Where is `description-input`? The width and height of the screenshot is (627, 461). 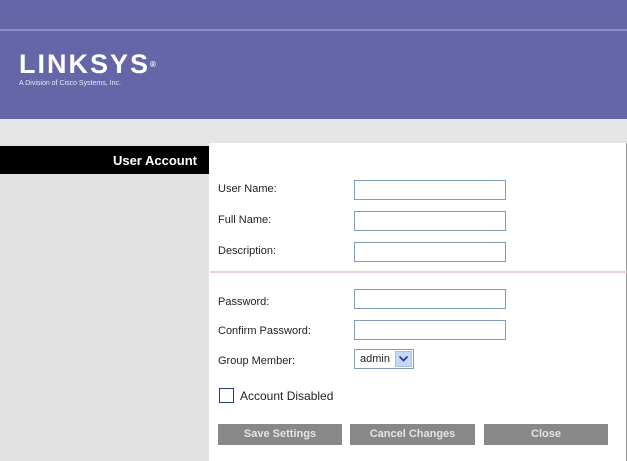
description-input is located at coordinates (430, 252).